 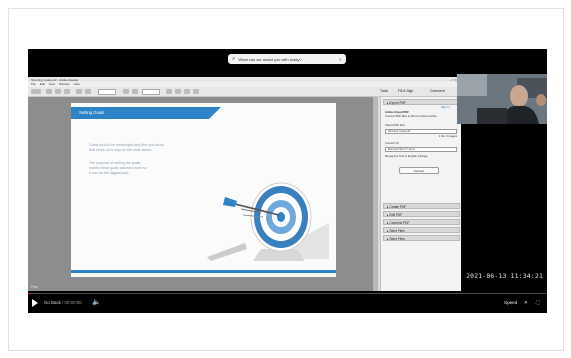 I want to click on panel-section-edit: ▸ Edit PDF, so click(x=421, y=214).